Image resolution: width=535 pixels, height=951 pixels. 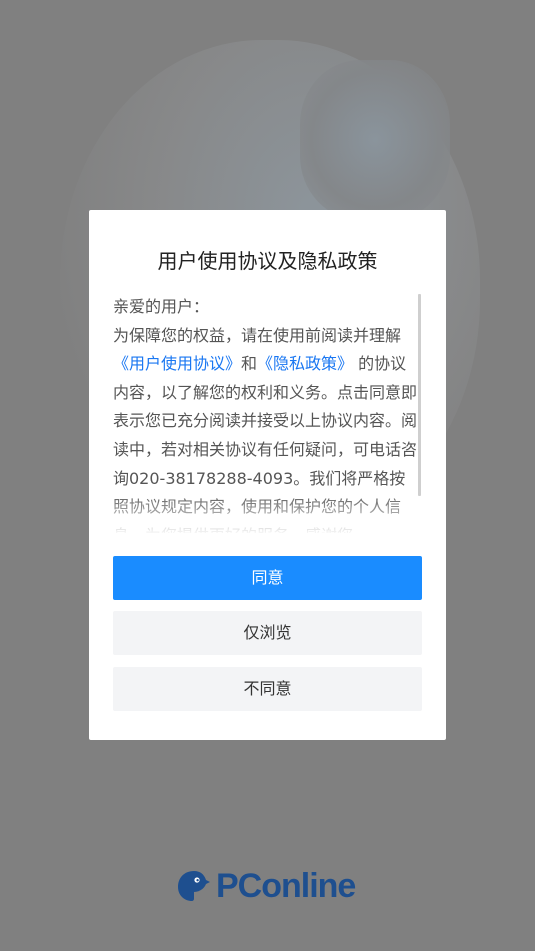 What do you see at coordinates (375, 140) in the screenshot?
I see `splash-illustration-highlight` at bounding box center [375, 140].